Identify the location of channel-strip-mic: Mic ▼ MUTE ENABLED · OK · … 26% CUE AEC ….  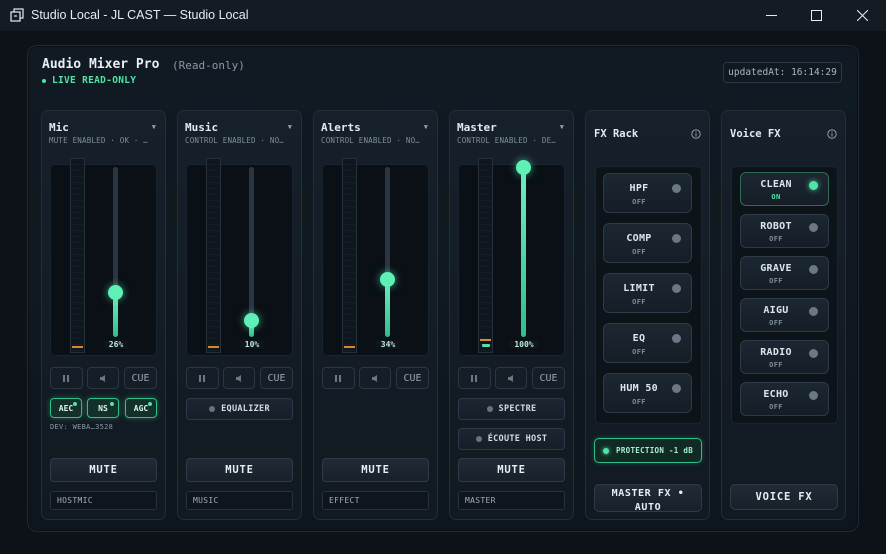
(103, 315).